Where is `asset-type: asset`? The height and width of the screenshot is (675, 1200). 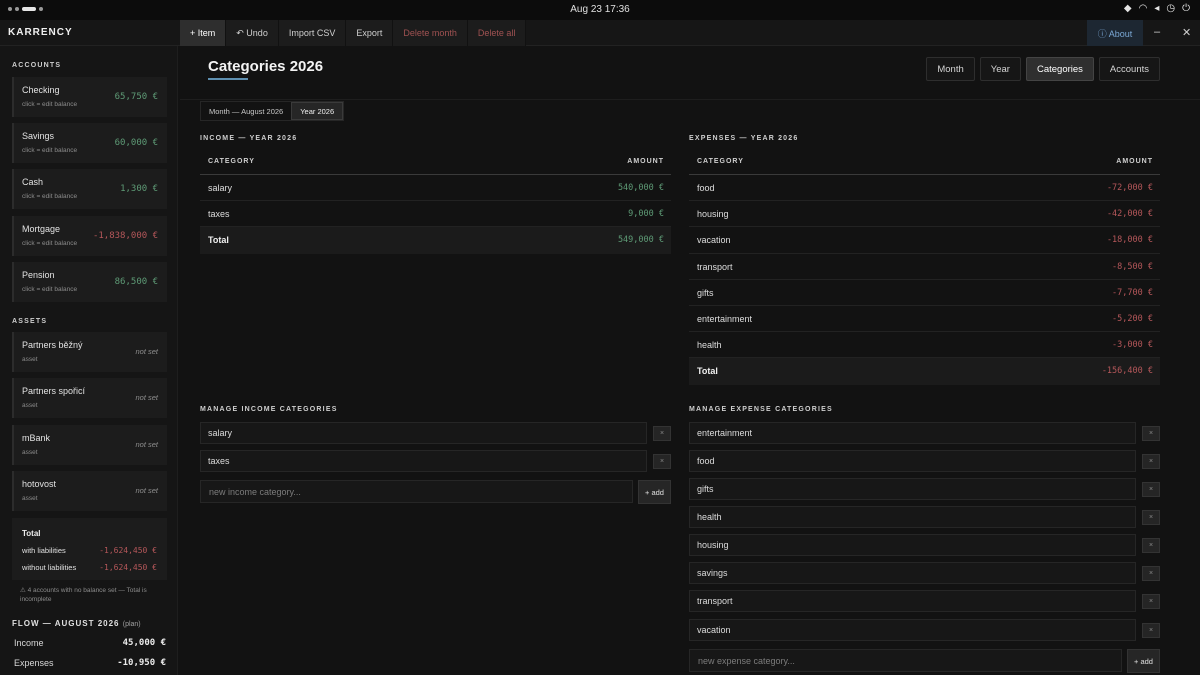 asset-type: asset is located at coordinates (30, 498).